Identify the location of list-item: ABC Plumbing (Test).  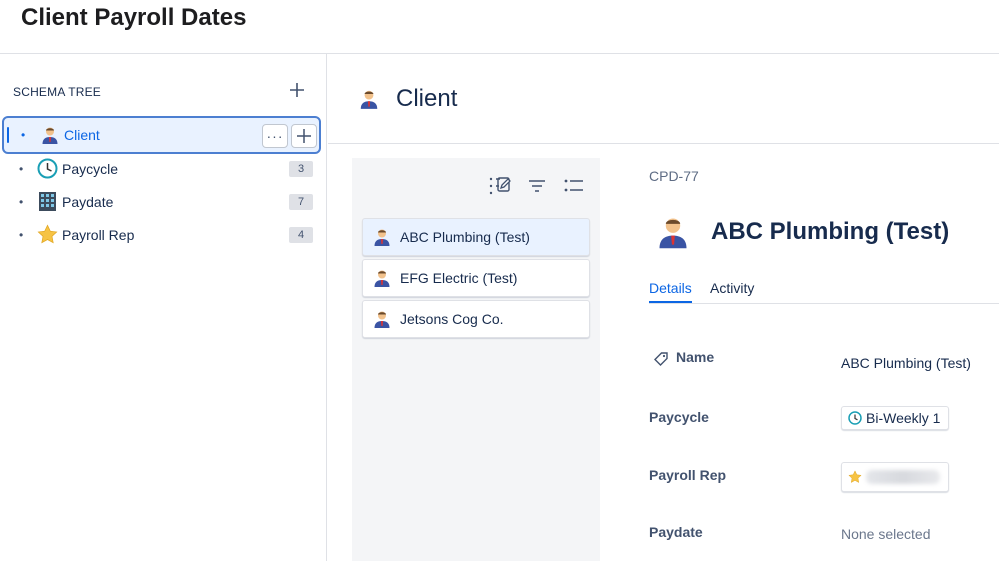
(476, 237).